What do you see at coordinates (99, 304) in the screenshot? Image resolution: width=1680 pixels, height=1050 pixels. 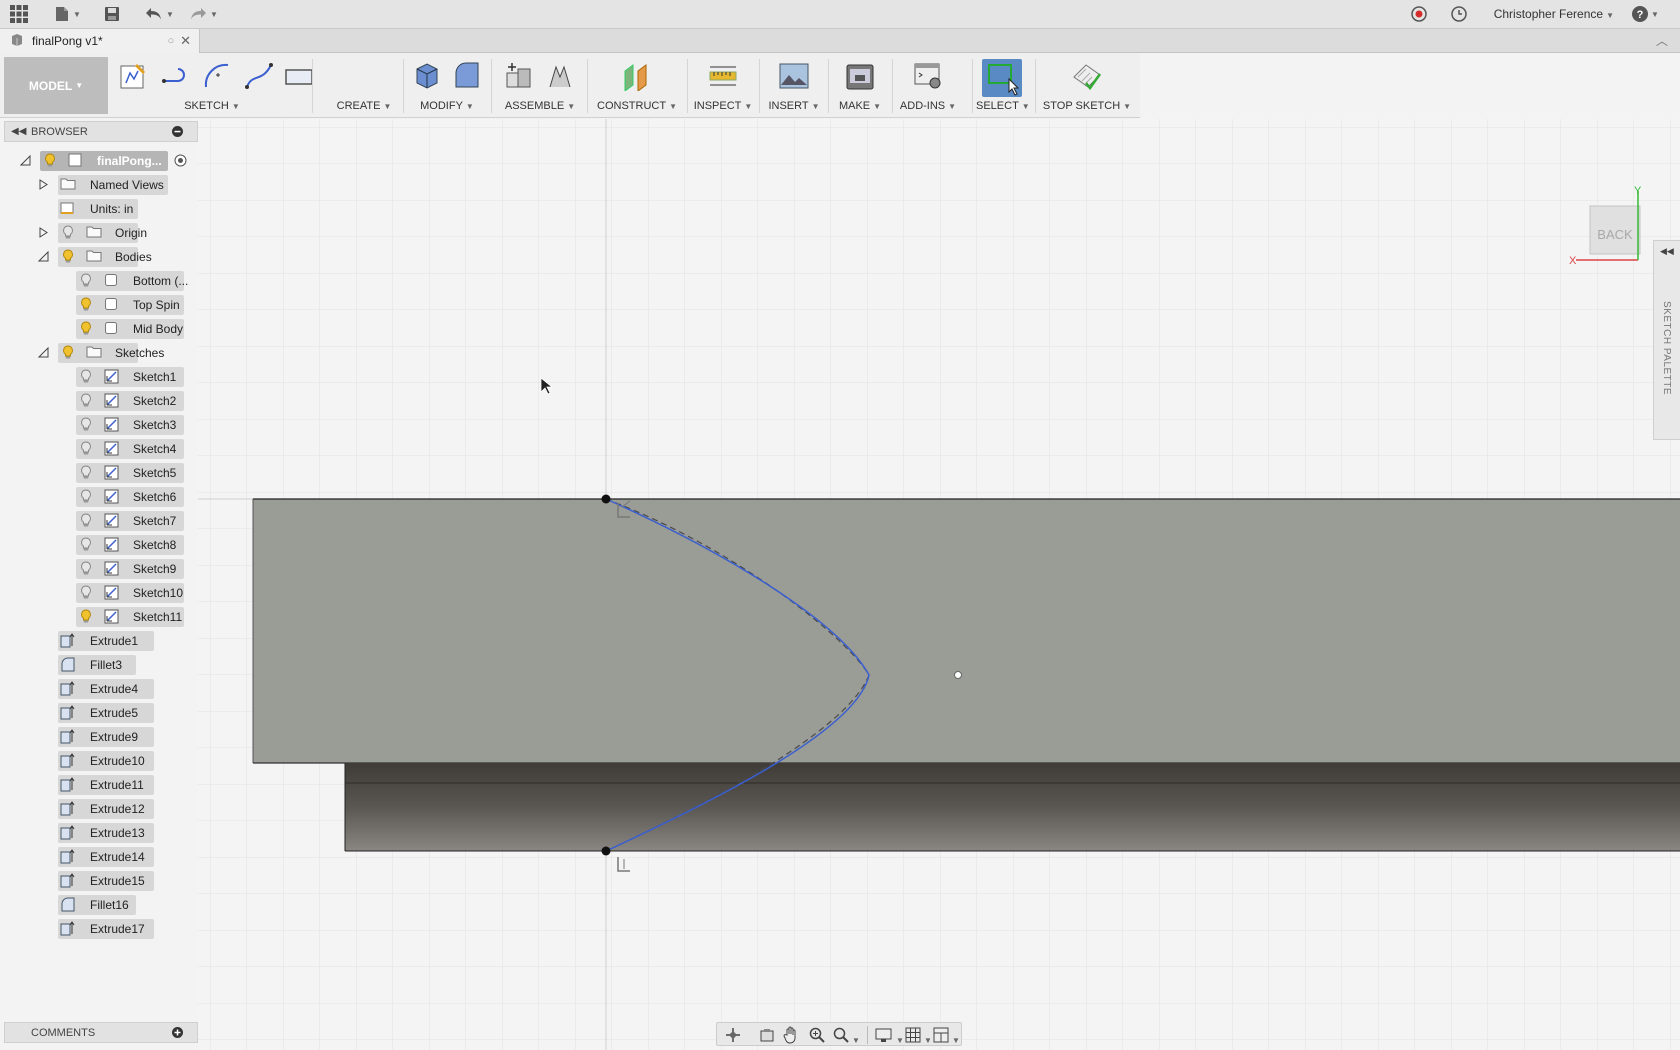 I see `body-item: Top Spin` at bounding box center [99, 304].